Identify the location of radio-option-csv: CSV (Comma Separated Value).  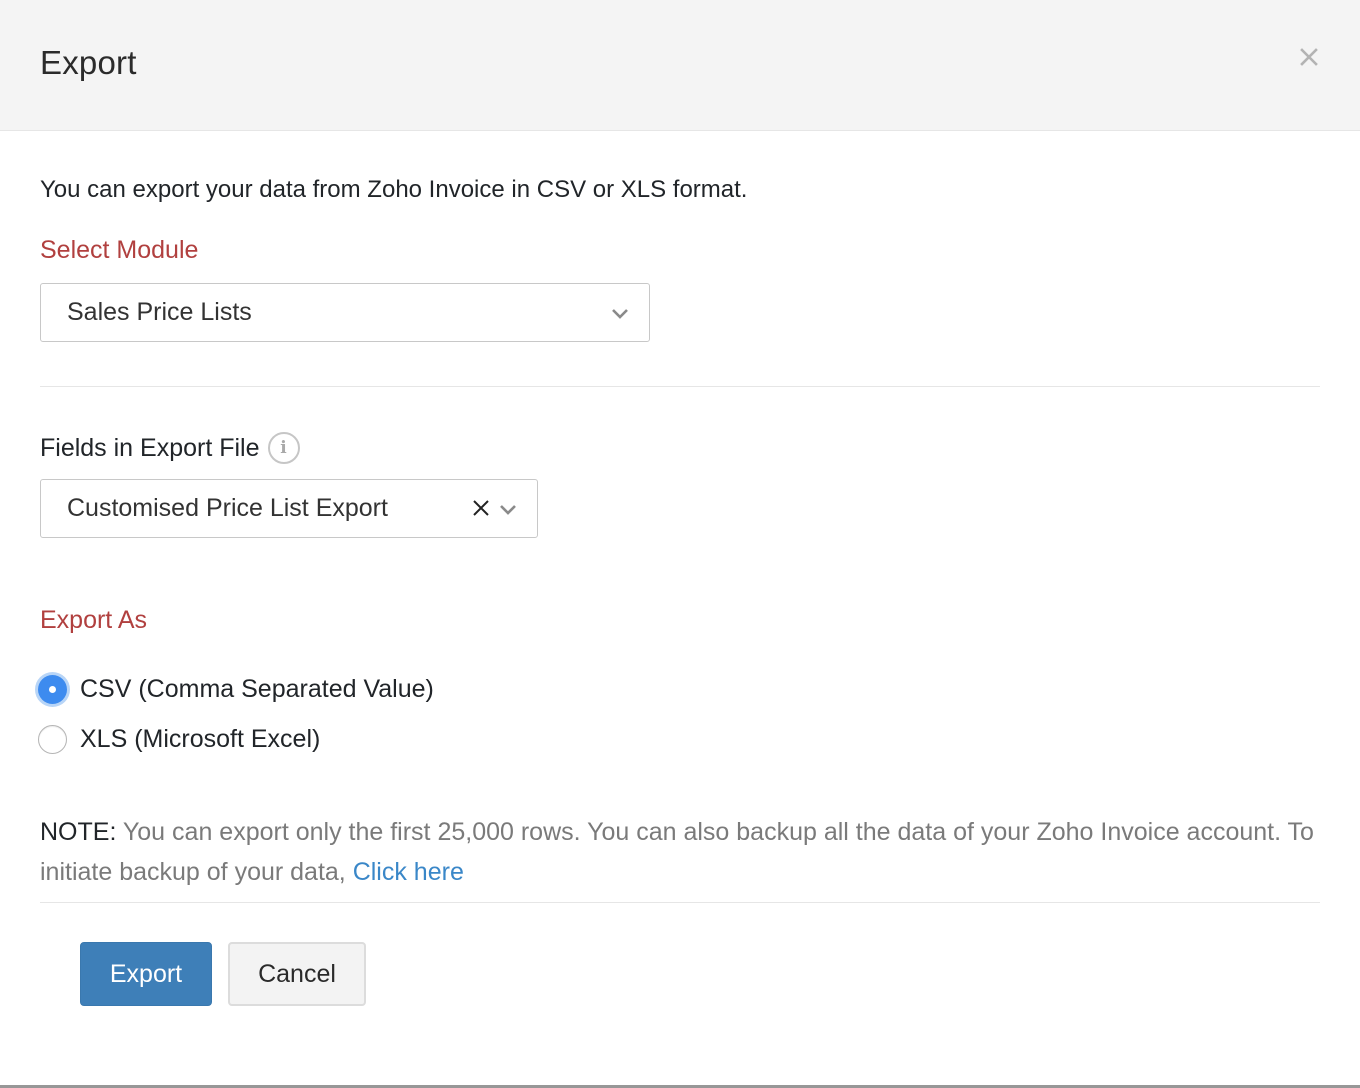
(236, 689).